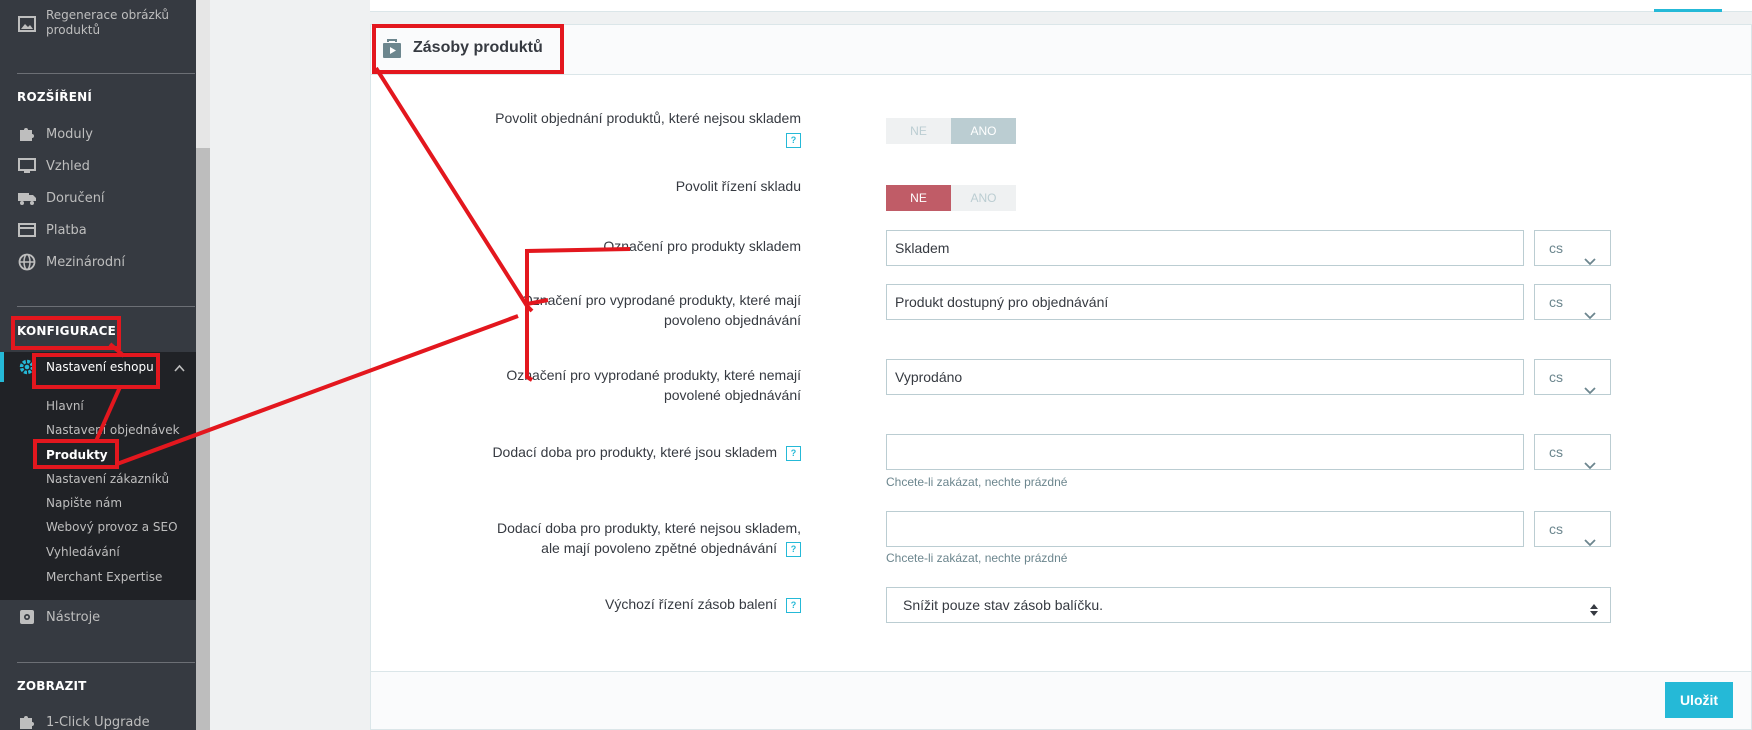 Image resolution: width=1752 pixels, height=730 pixels. I want to click on sidebar-item-tools: Nástroje, so click(98, 617).